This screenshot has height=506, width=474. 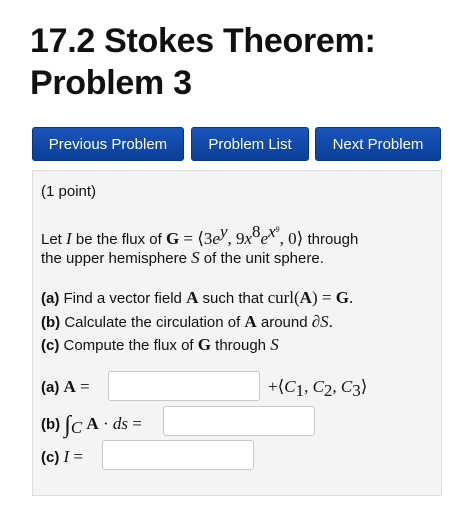 I want to click on answer-c-label: (c) I =, so click(x=62, y=456).